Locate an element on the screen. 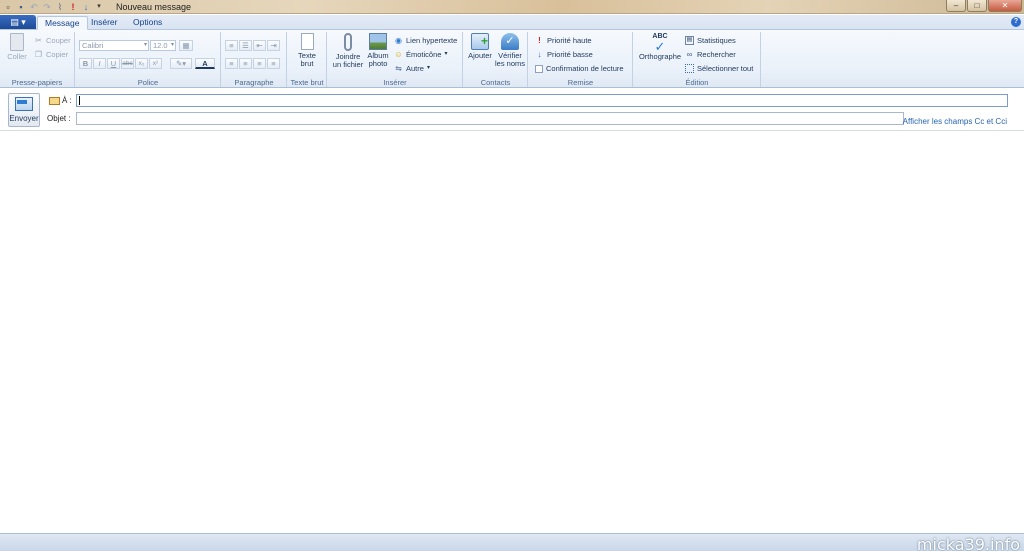  exclamation-icon: ! is located at coordinates (539, 40).